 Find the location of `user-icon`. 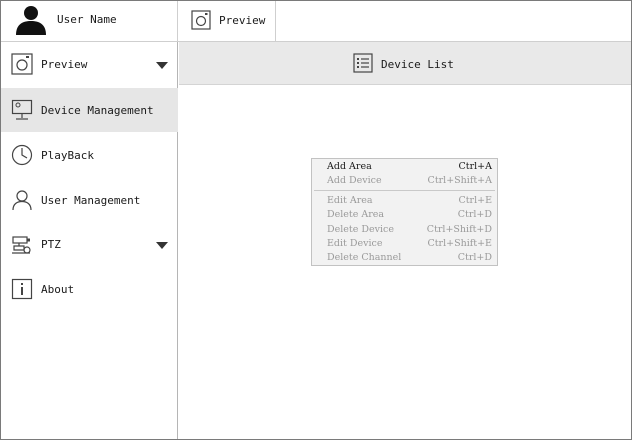

user-icon is located at coordinates (22, 200).